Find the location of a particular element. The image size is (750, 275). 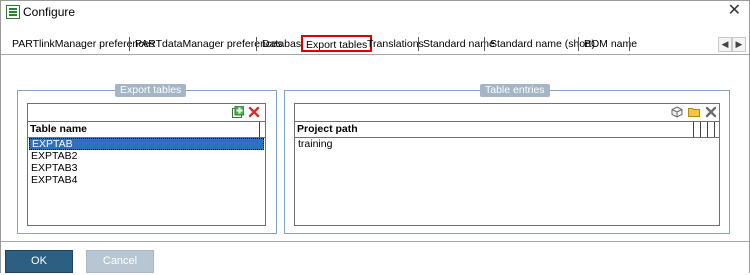

title-bar: Configure ✕ is located at coordinates (375, 12).